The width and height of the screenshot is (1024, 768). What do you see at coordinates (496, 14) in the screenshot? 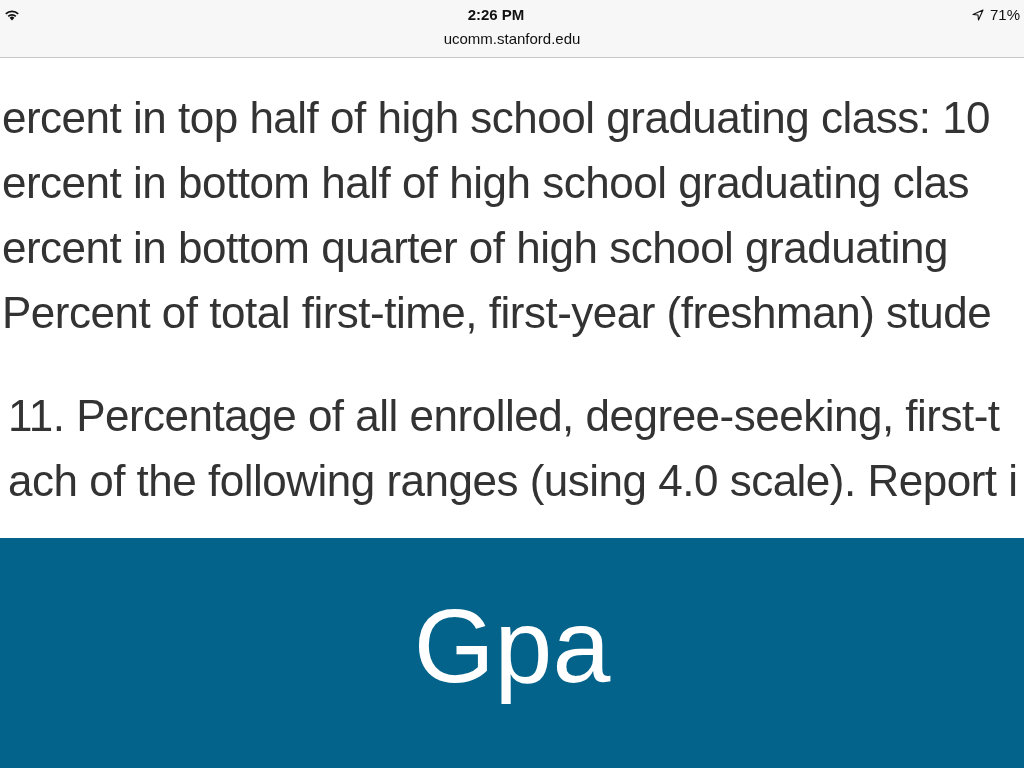
I see `clock-time: 2:26 PM` at bounding box center [496, 14].